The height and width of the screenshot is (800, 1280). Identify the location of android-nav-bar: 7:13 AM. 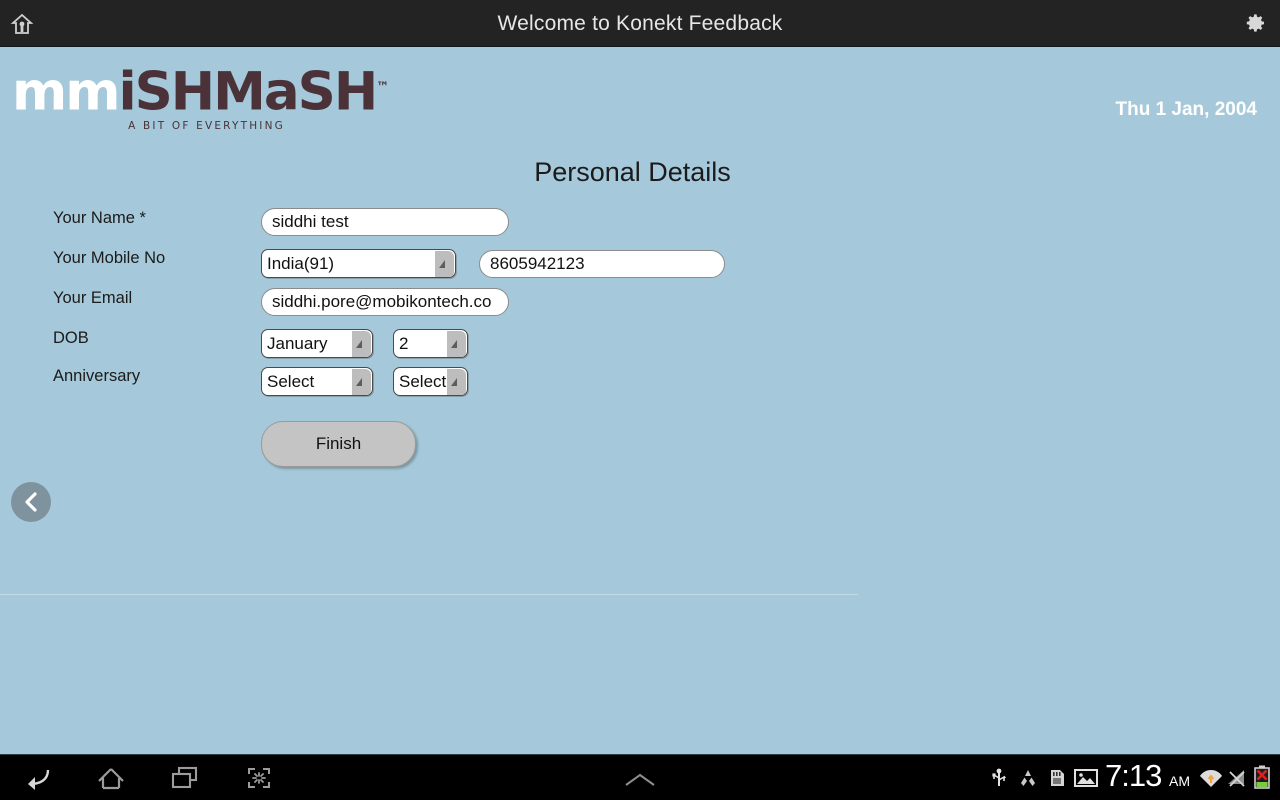
(640, 777).